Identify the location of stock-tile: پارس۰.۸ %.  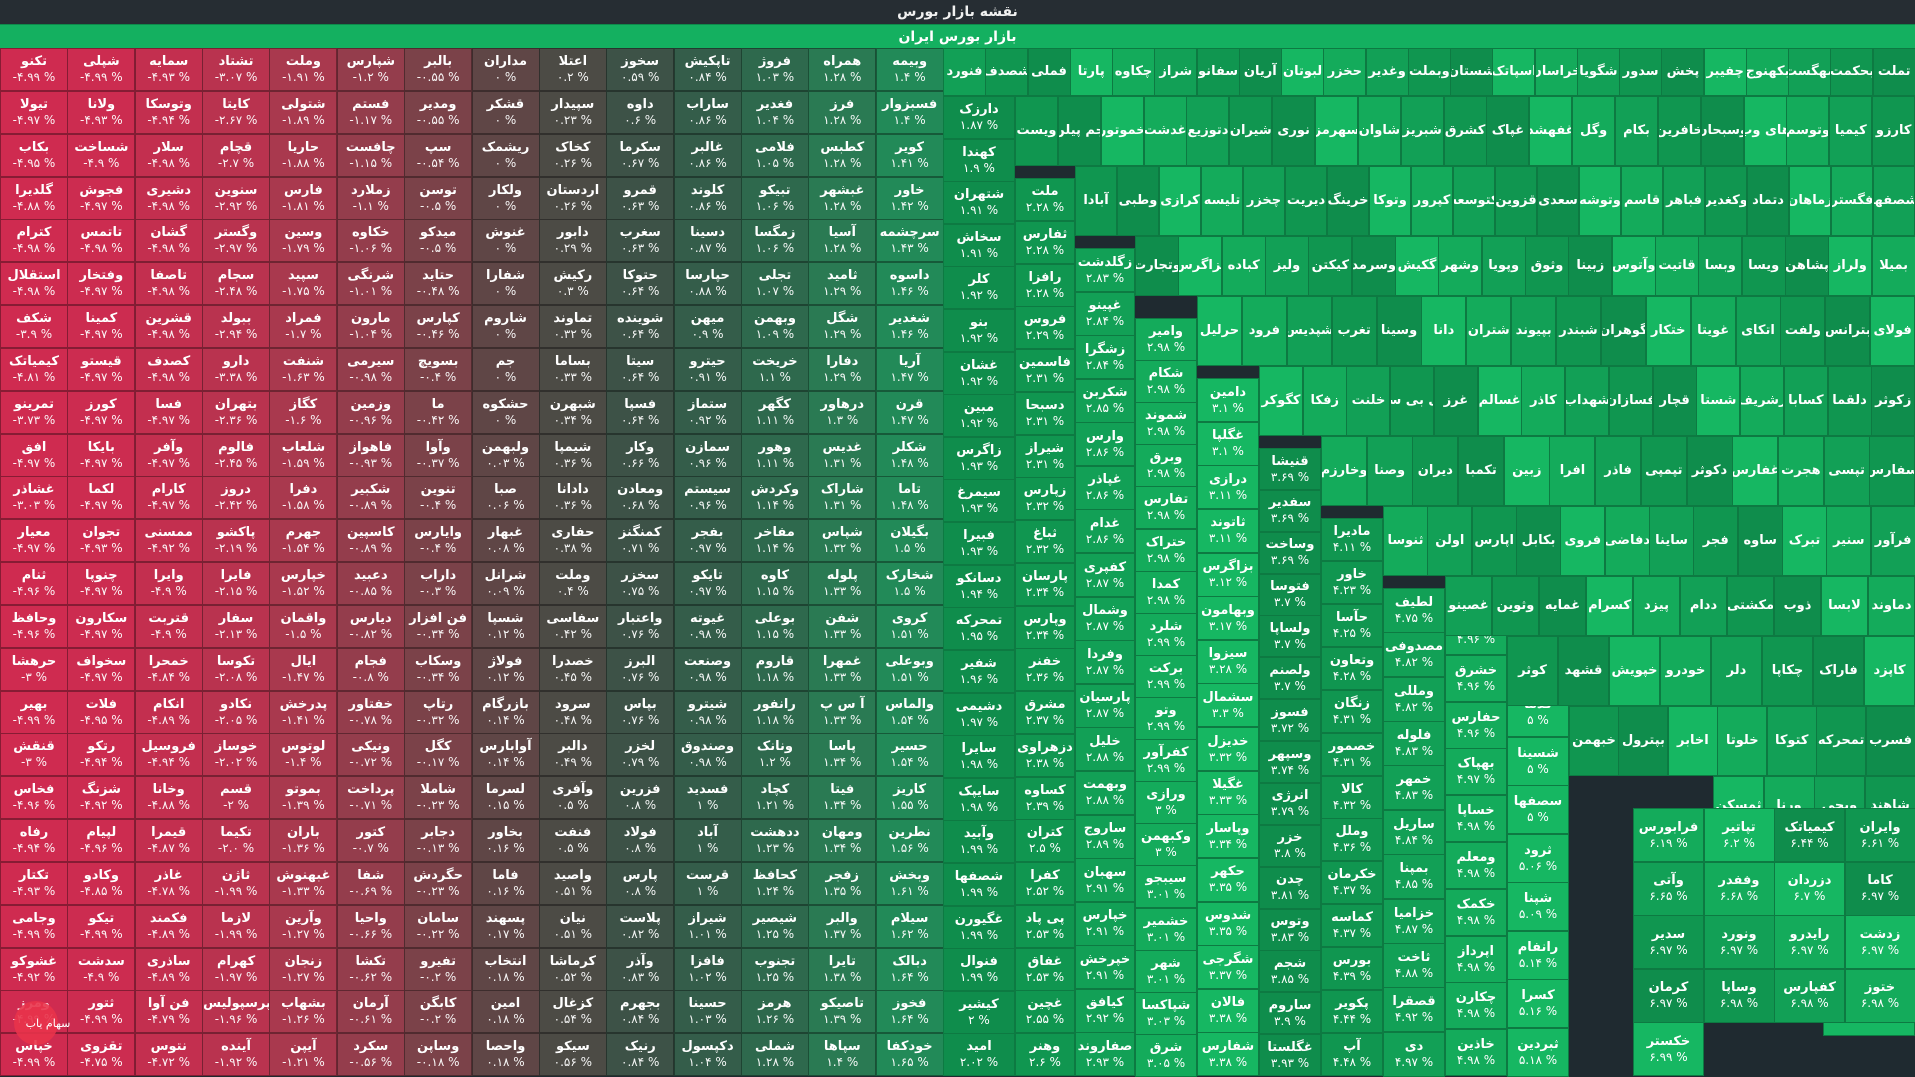
(640, 883).